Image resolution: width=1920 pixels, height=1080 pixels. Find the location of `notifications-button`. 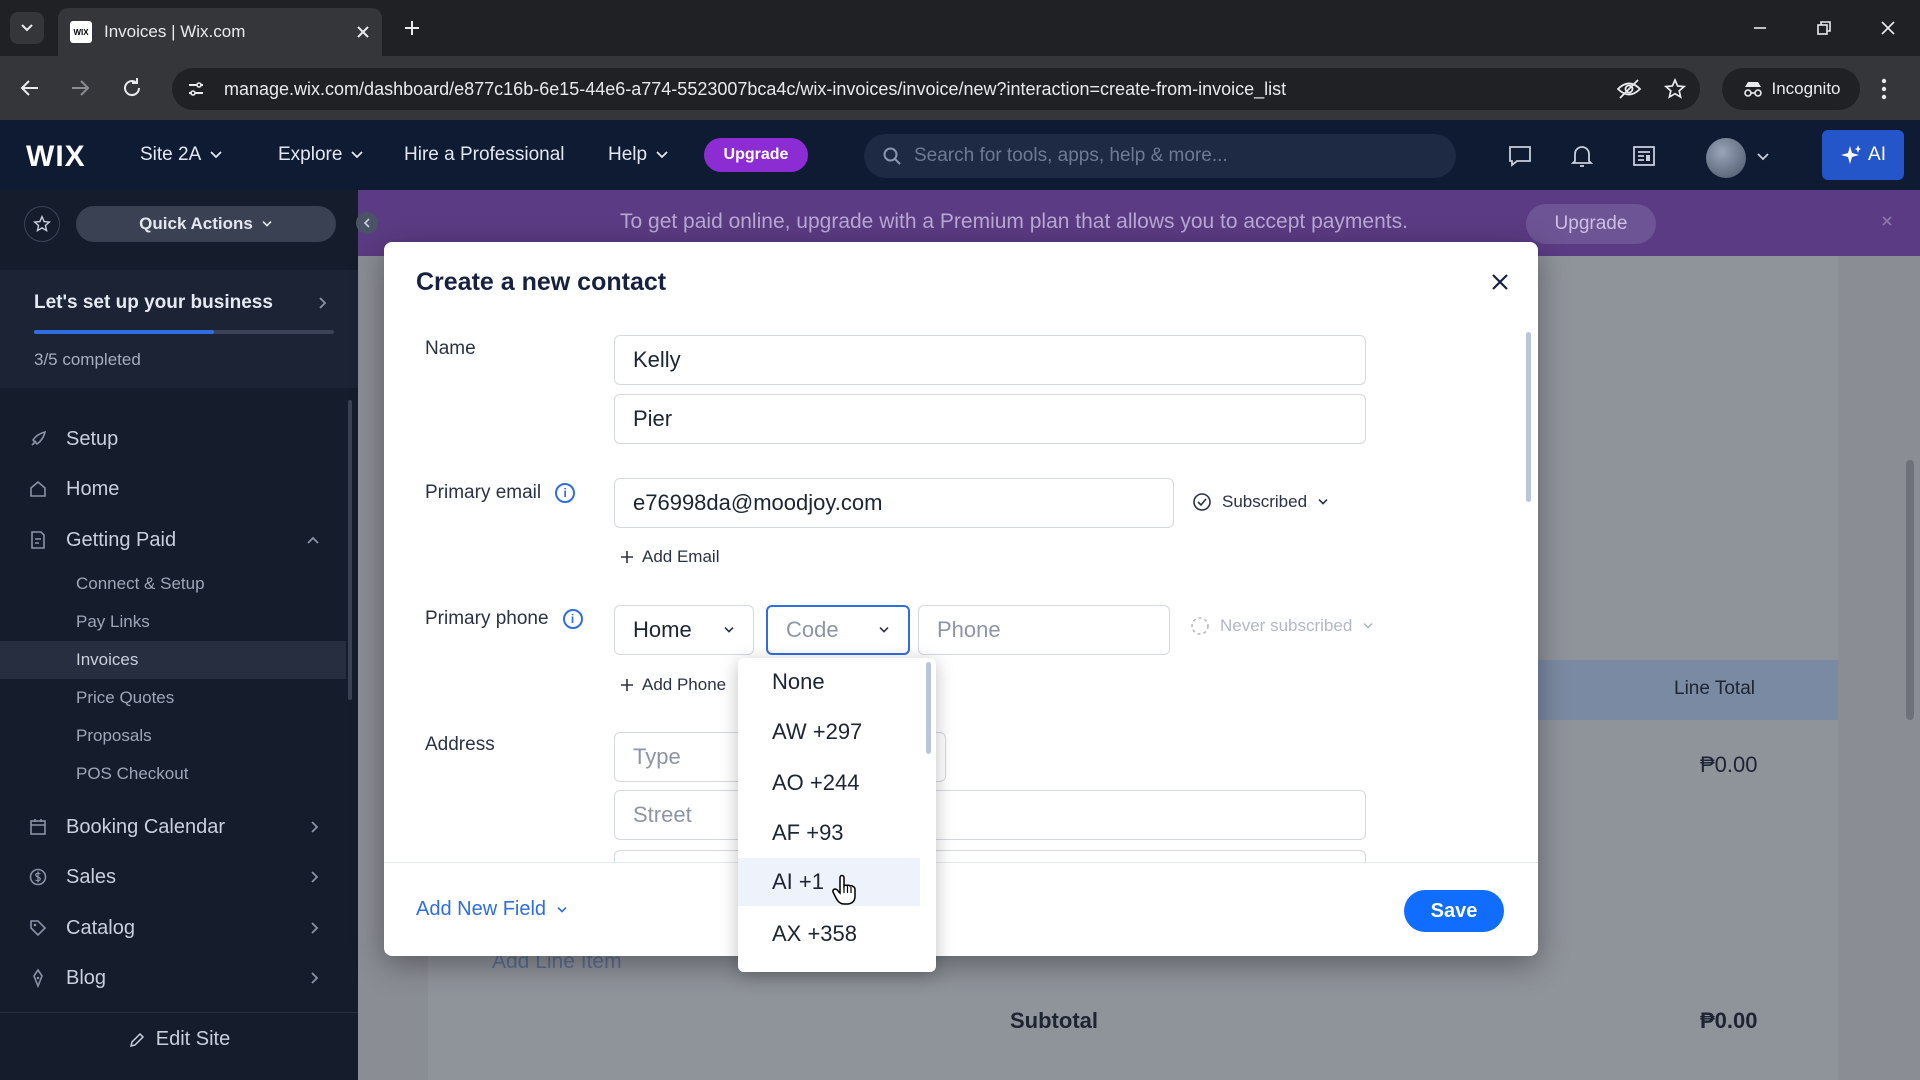

notifications-button is located at coordinates (1582, 156).